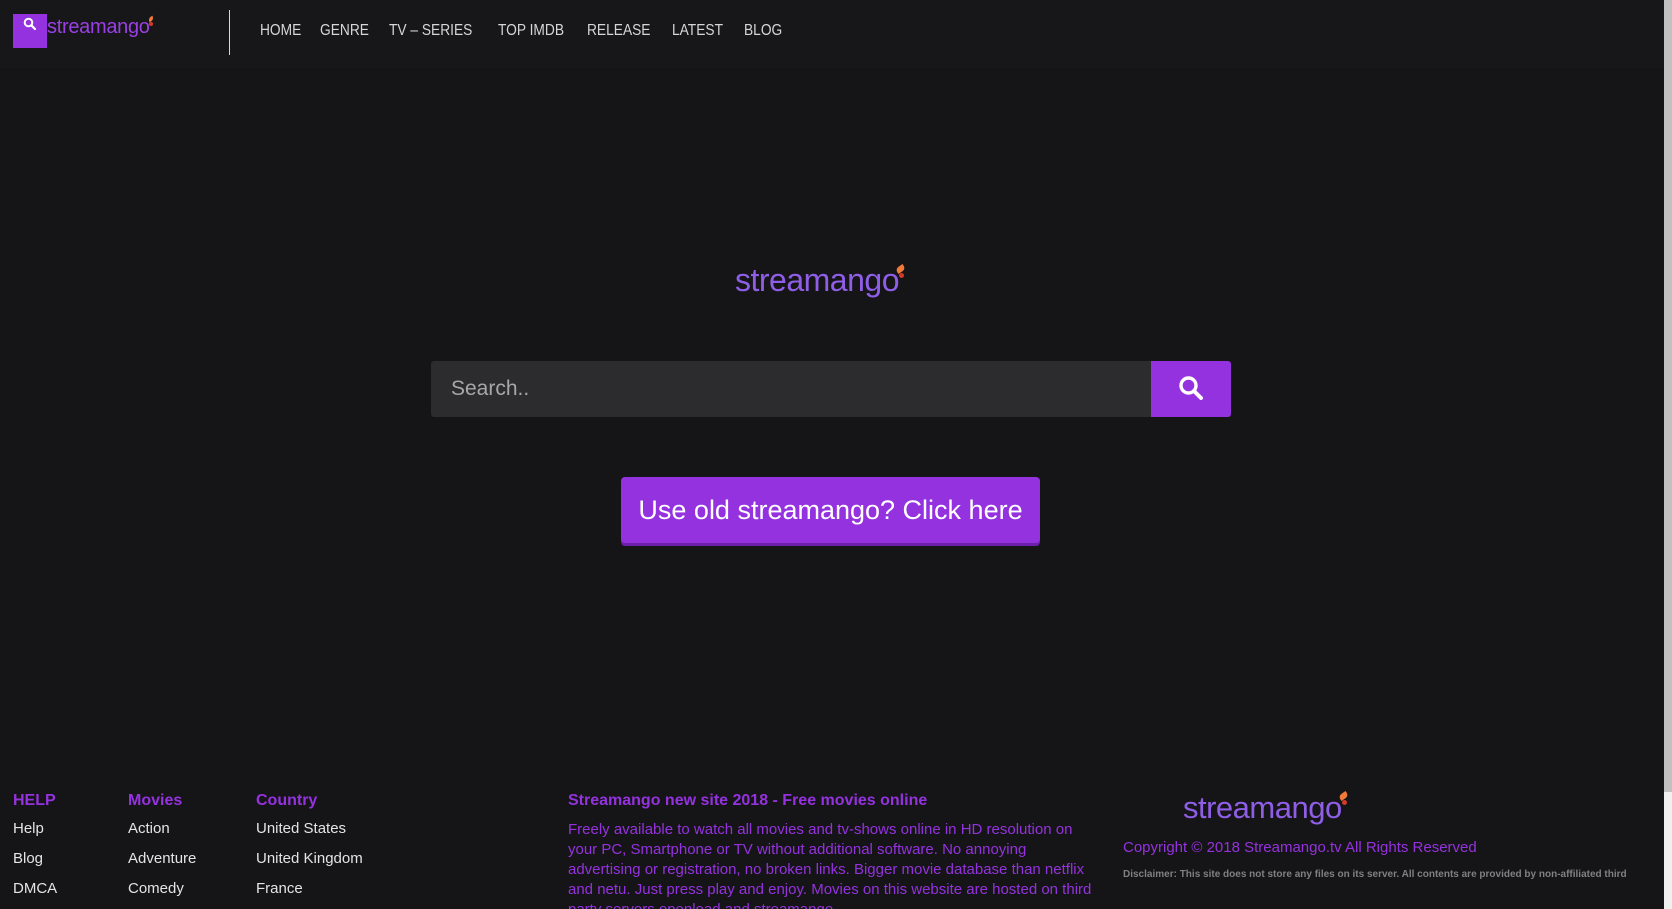 The image size is (1672, 909). I want to click on search-icon, so click(1191, 389).